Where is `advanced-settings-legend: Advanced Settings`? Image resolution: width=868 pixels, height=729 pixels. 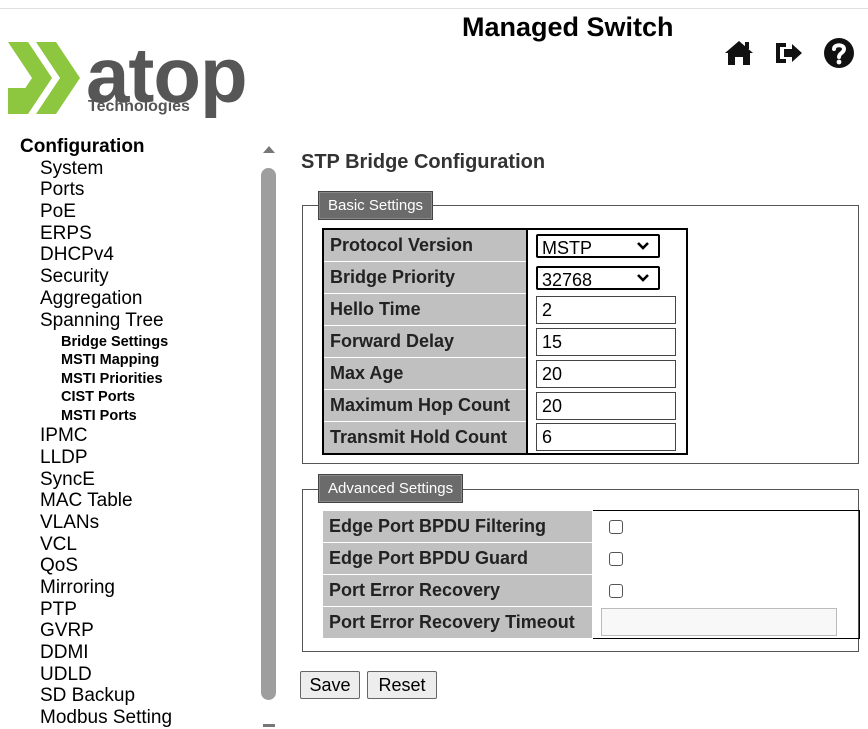 advanced-settings-legend: Advanced Settings is located at coordinates (391, 488).